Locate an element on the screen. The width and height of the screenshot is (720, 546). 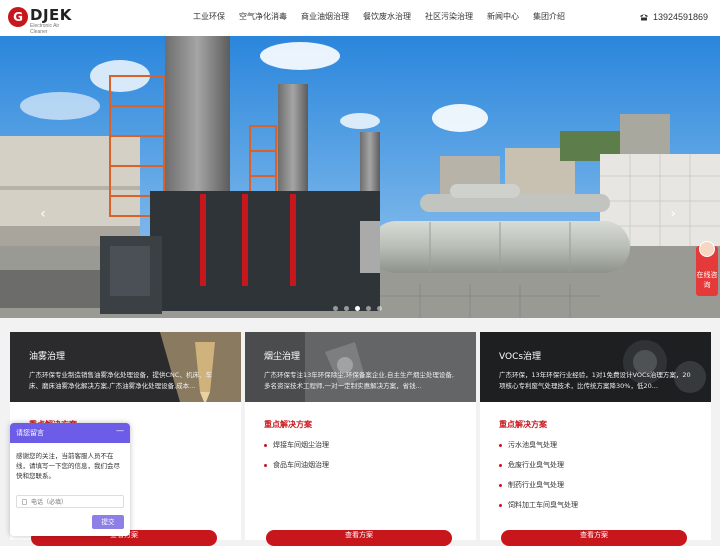
chat-message: 感谢您的关注，当前客服人员不在线，请填写一下您的信息，我们会尽快和您联系。 is located at coordinates (68, 466).